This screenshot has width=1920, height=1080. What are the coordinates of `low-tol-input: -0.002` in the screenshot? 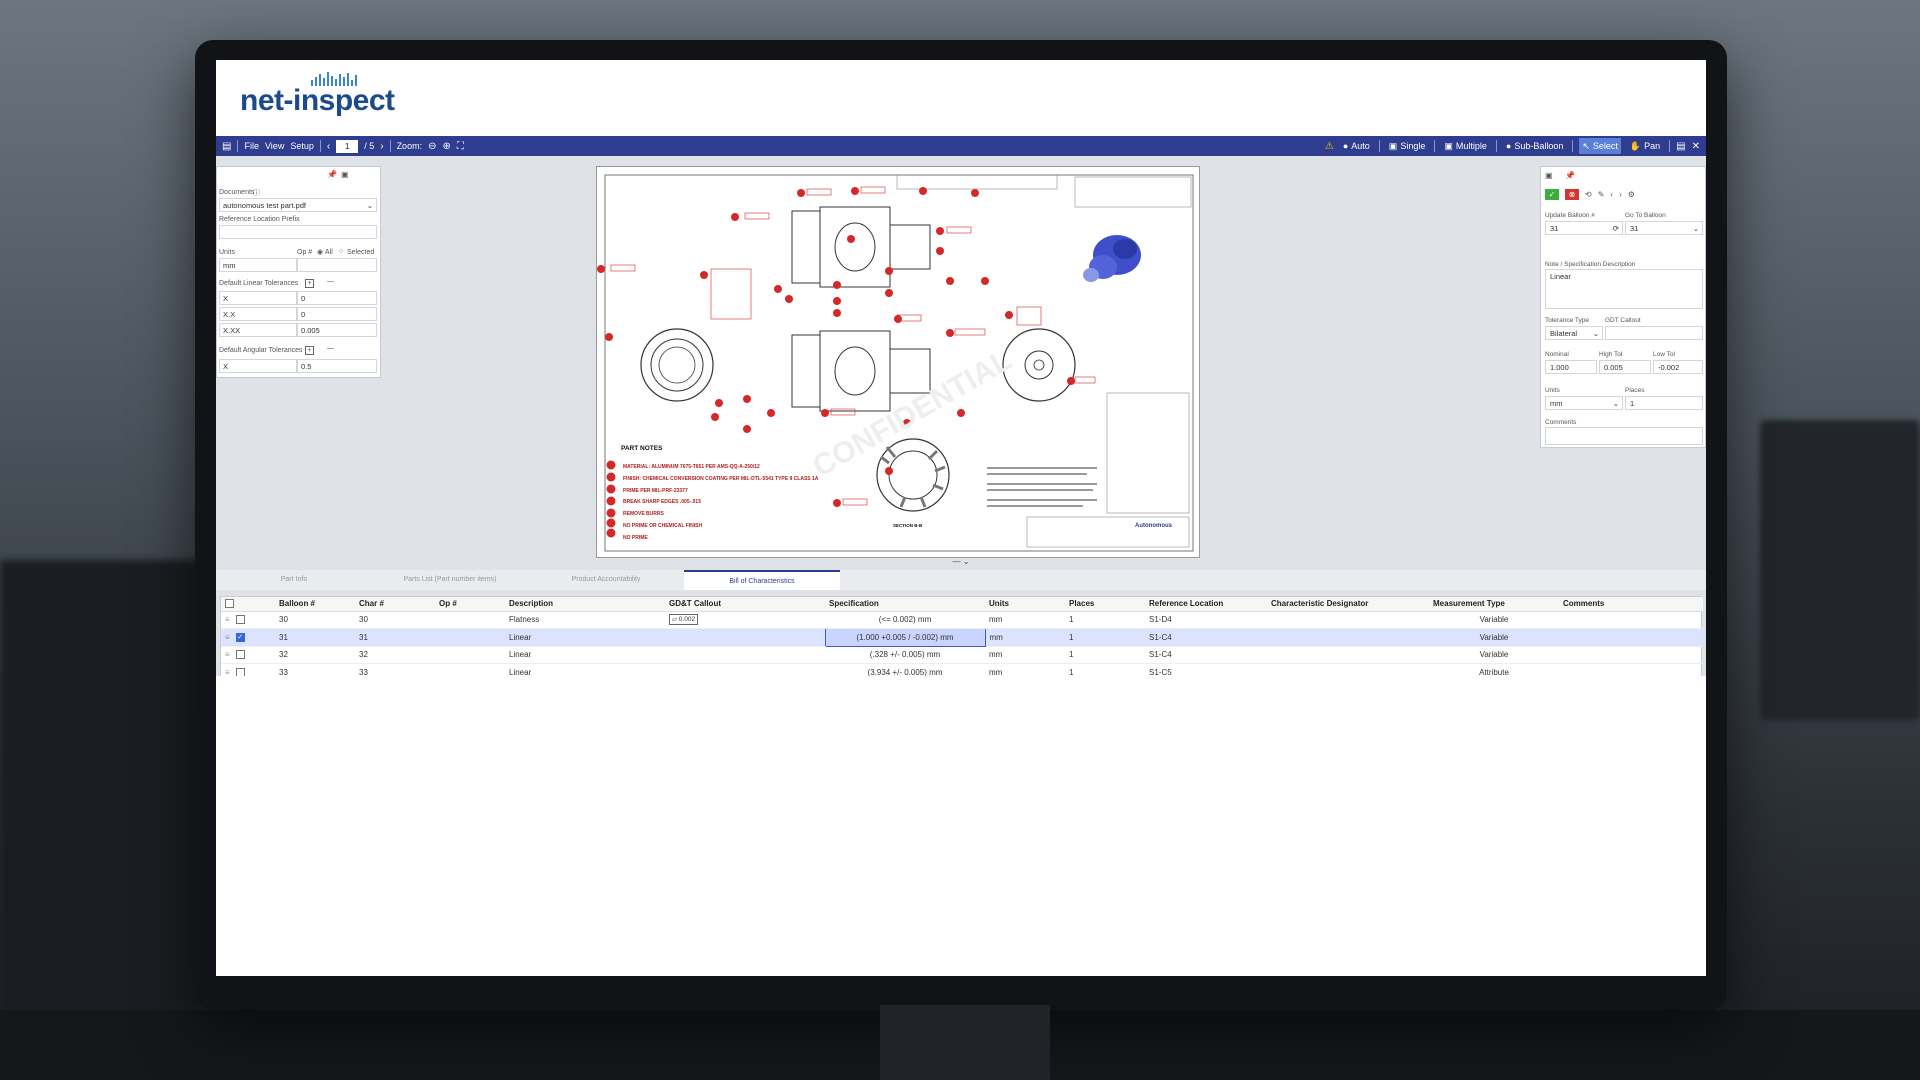 It's located at (1678, 367).